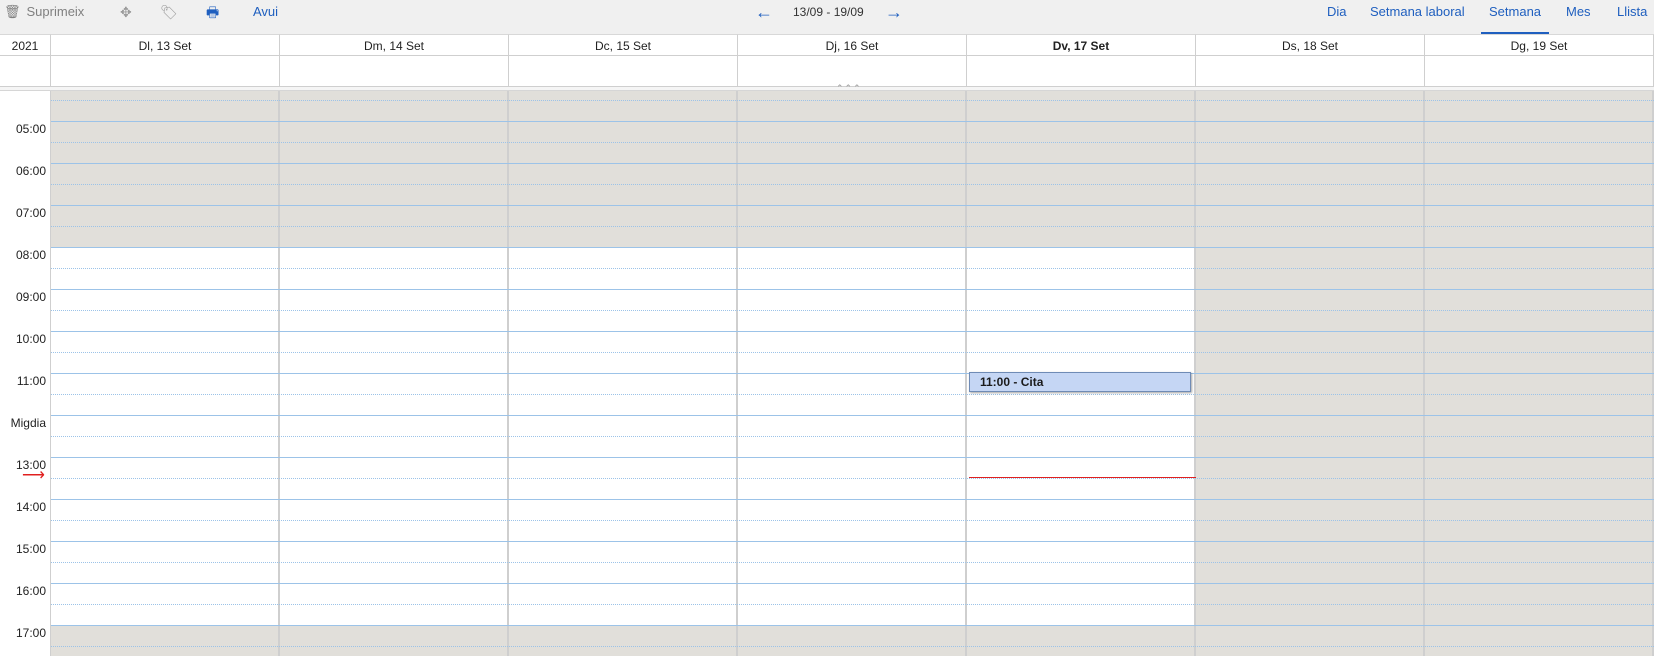 Image resolution: width=1654 pixels, height=656 pixels. I want to click on time-label: 06:00, so click(30, 171).